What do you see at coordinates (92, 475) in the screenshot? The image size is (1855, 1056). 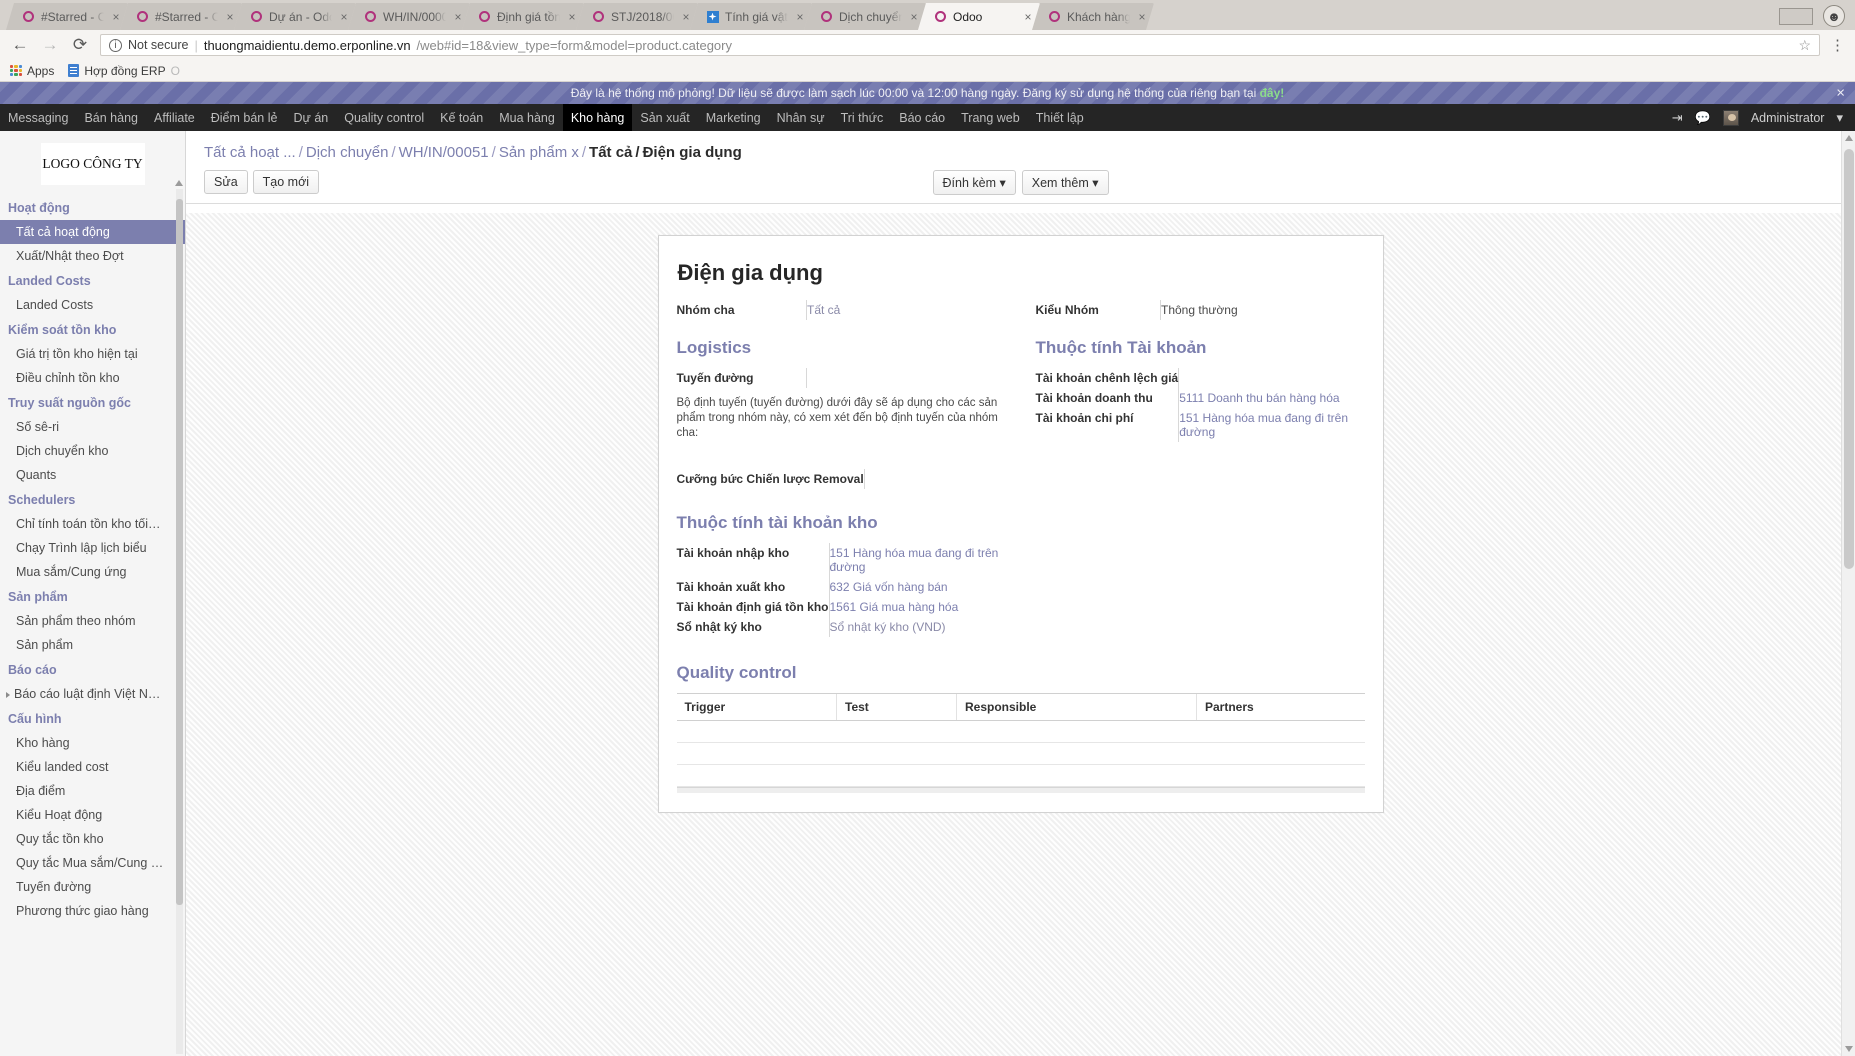 I see `sidebar-item-quants: Quants` at bounding box center [92, 475].